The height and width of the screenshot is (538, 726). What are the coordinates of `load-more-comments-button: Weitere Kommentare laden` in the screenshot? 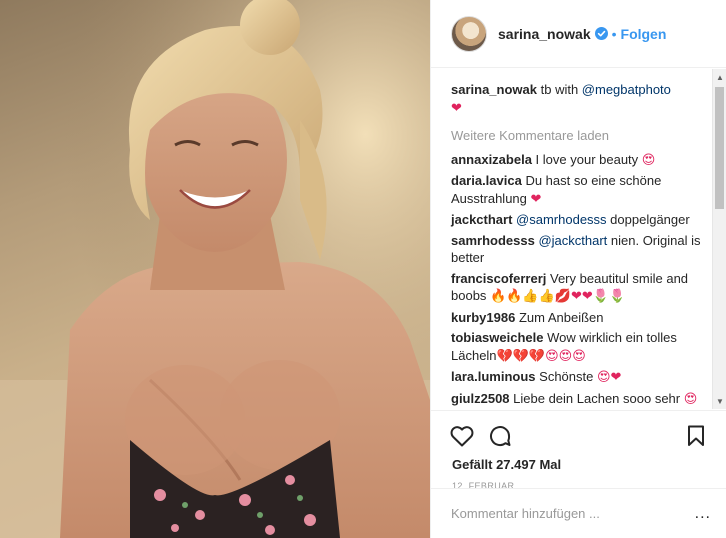 It's located at (581, 136).